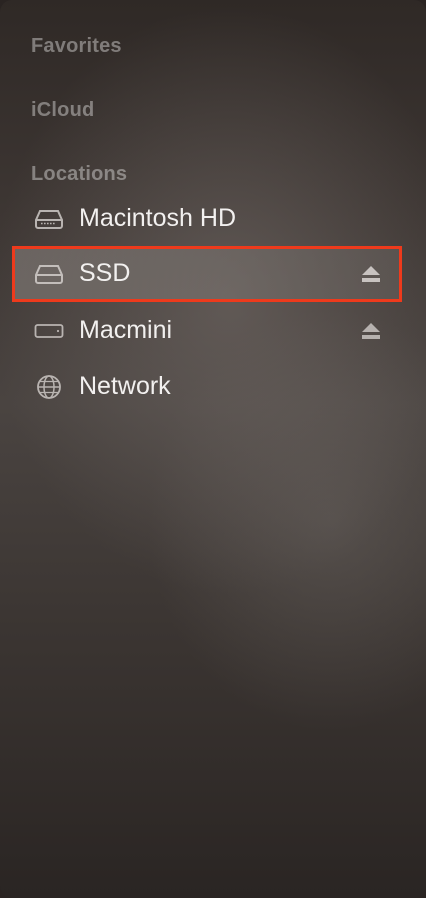  Describe the element at coordinates (49, 387) in the screenshot. I see `globe-icon` at that location.